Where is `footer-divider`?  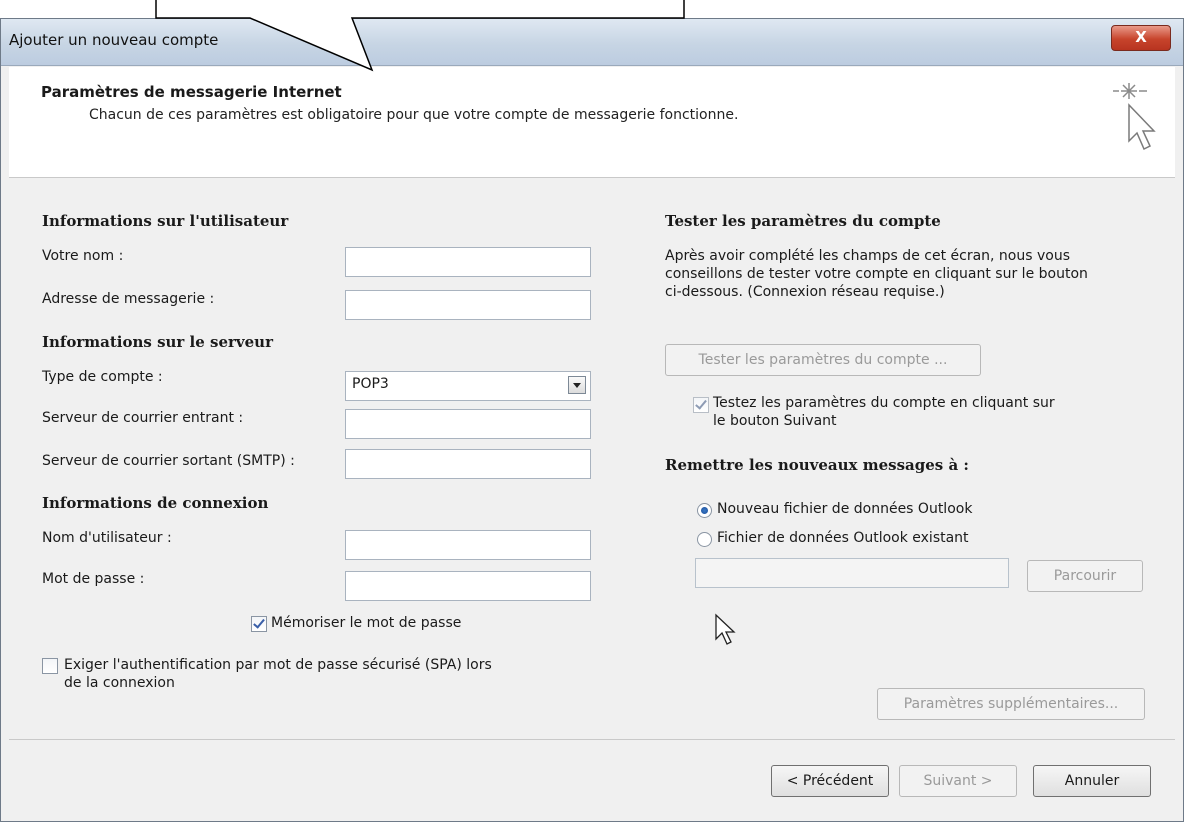 footer-divider is located at coordinates (592, 739).